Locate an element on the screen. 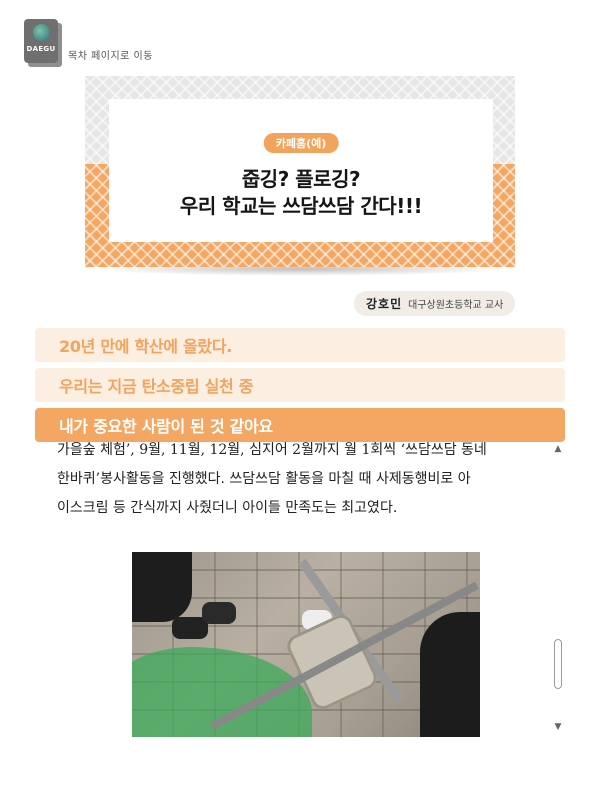  author-badge: 강호민 대구상원초등학교 교사 is located at coordinates (435, 303).